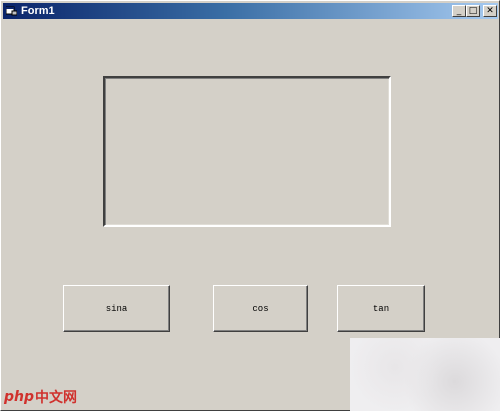 The width and height of the screenshot is (500, 411). I want to click on close-icon: ✕, so click(490, 11).